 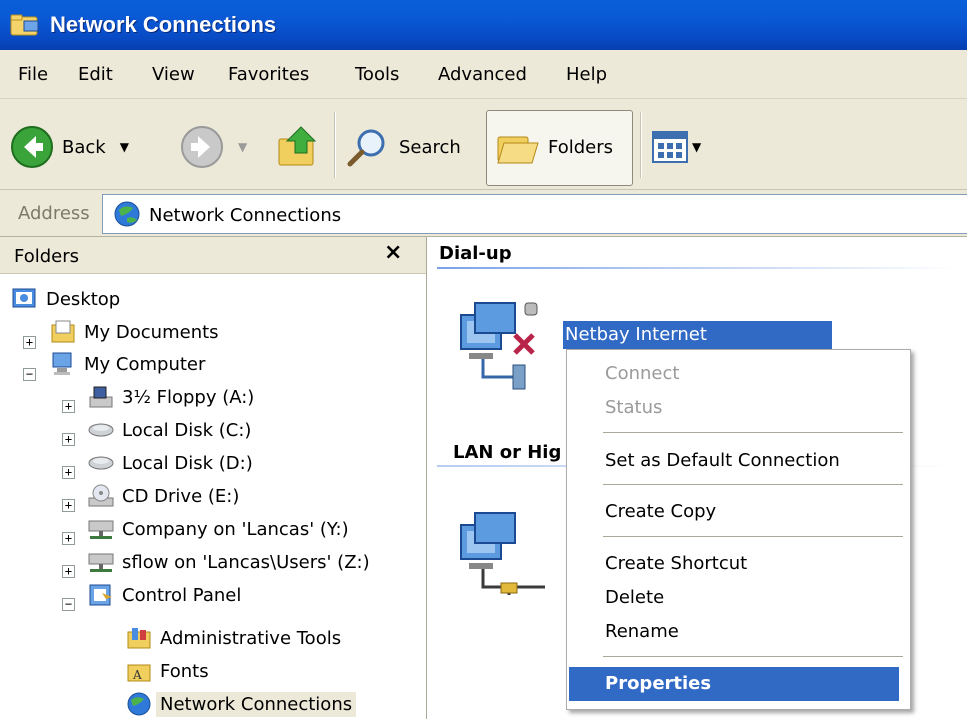 What do you see at coordinates (101, 495) in the screenshot?
I see `cd-drive-icon` at bounding box center [101, 495].